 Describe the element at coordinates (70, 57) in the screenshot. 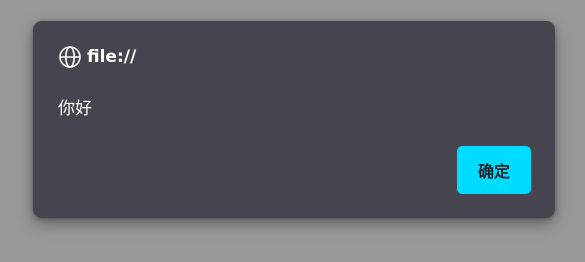

I see `globe-icon` at that location.